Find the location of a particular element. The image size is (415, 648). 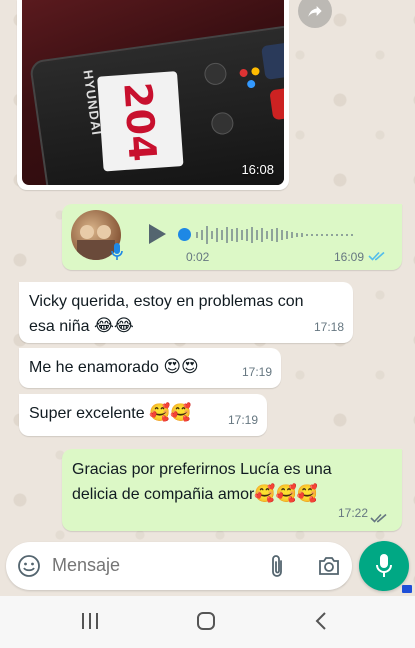

remote-label: 204 is located at coordinates (140, 121).